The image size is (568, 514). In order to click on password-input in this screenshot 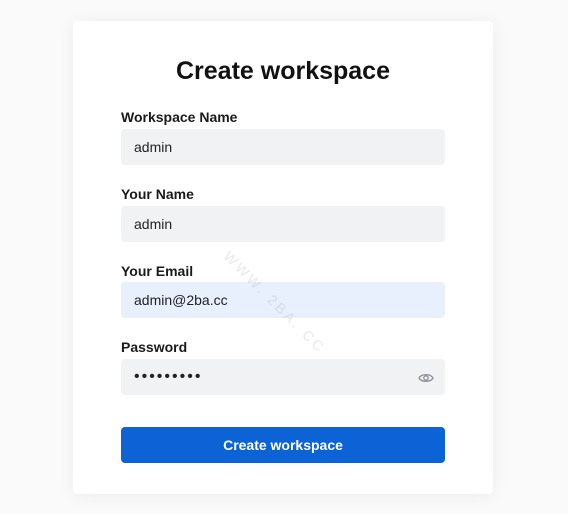, I will do `click(283, 377)`.